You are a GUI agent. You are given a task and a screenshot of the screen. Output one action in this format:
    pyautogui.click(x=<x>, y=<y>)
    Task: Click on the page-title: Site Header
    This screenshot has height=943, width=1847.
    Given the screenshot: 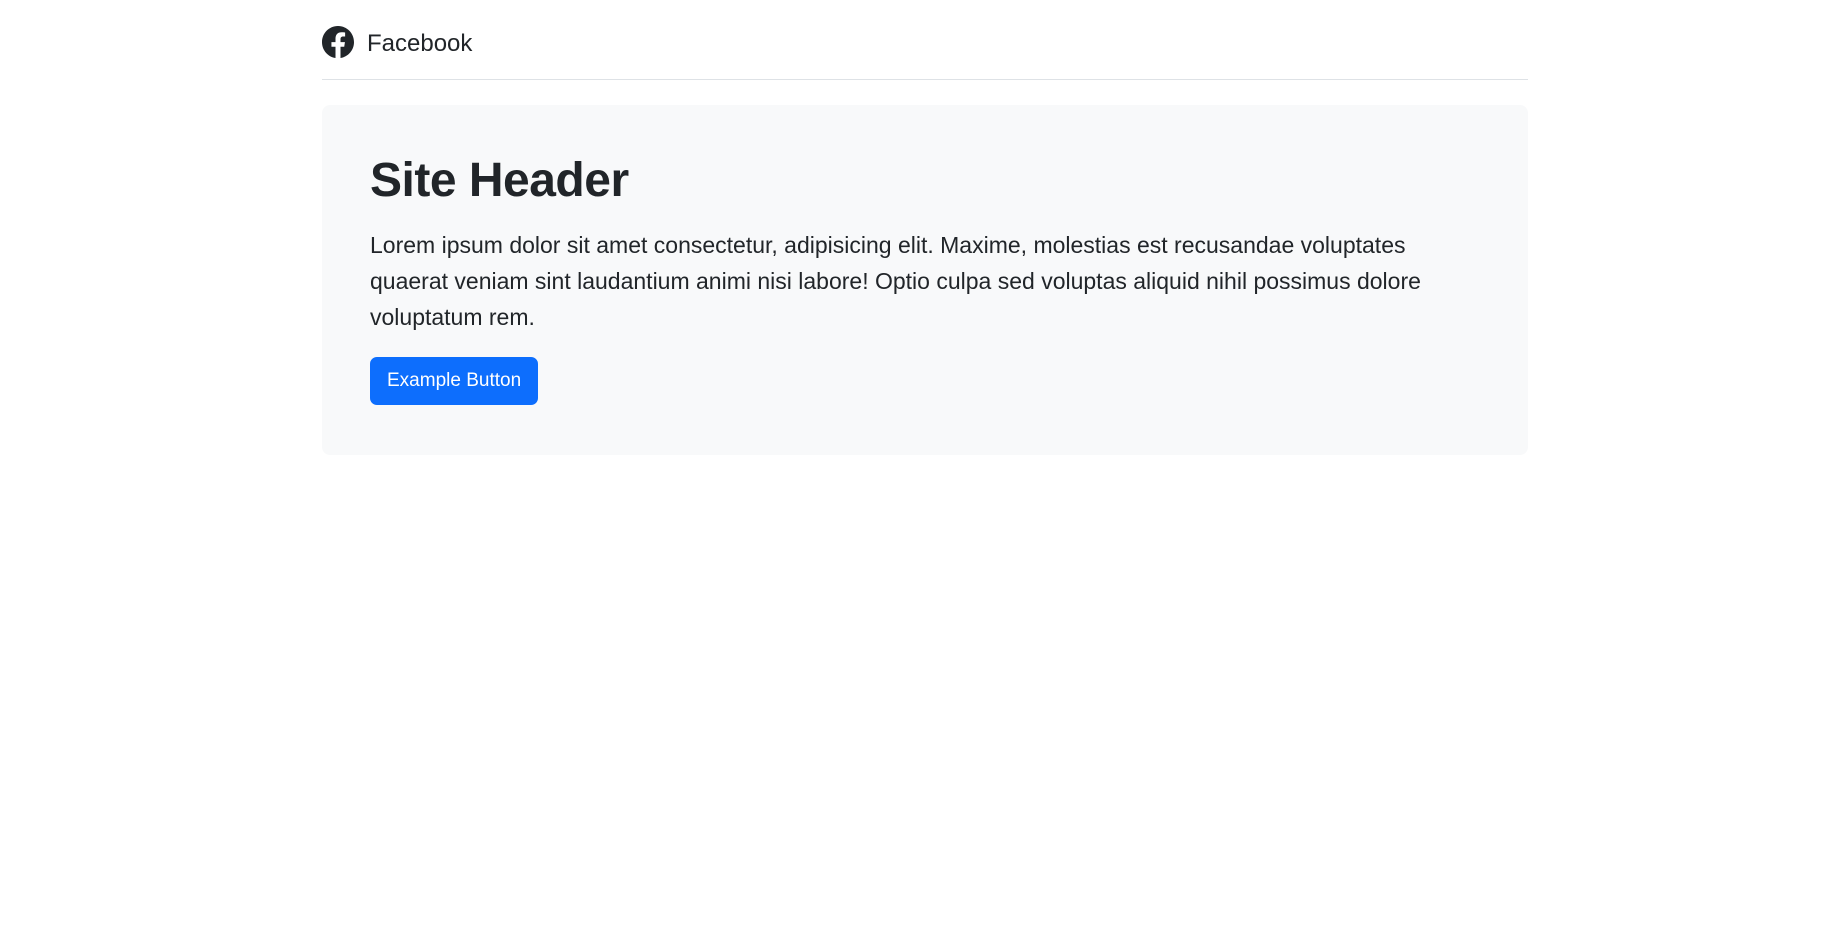 What is the action you would take?
    pyautogui.click(x=499, y=180)
    